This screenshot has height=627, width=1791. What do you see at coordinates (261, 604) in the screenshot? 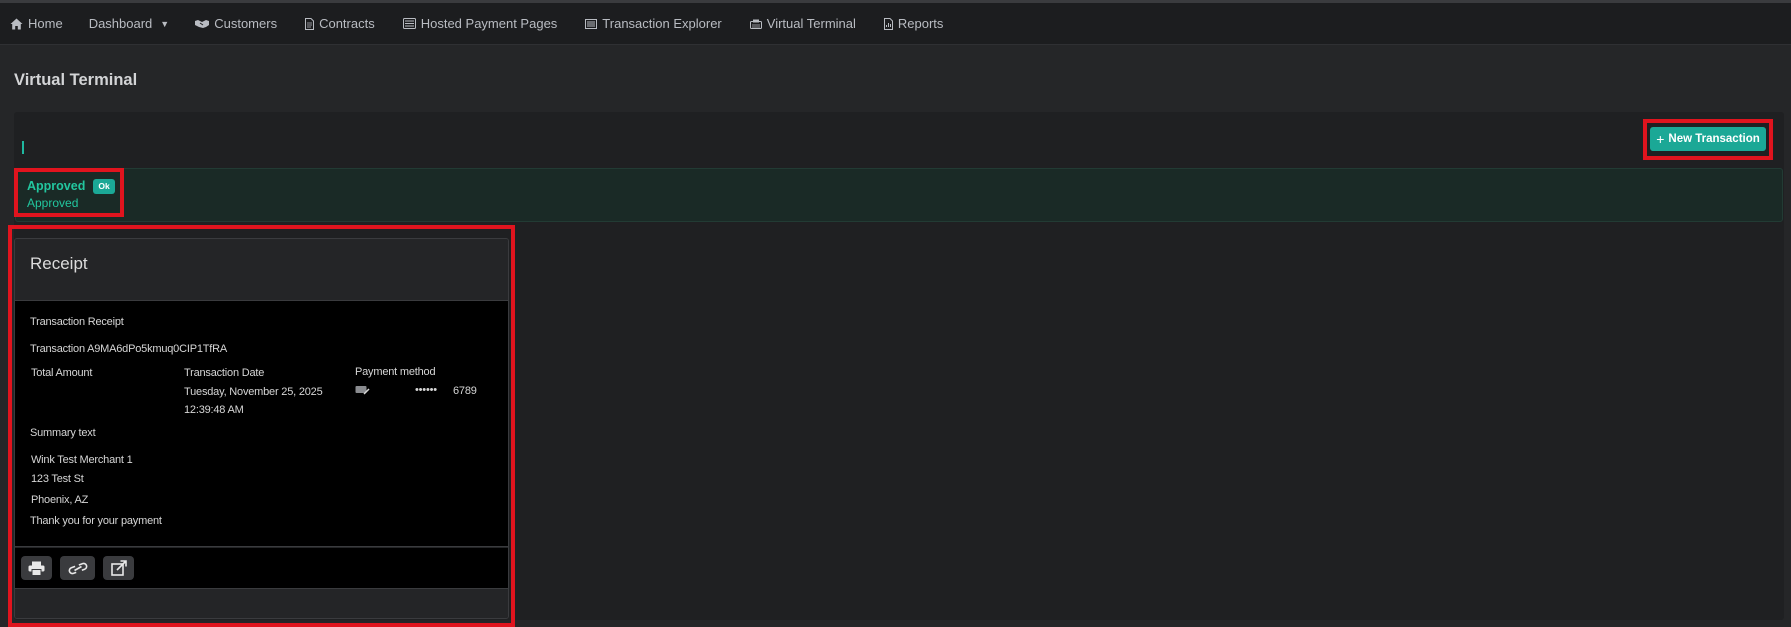
I see `receipt-footer` at bounding box center [261, 604].